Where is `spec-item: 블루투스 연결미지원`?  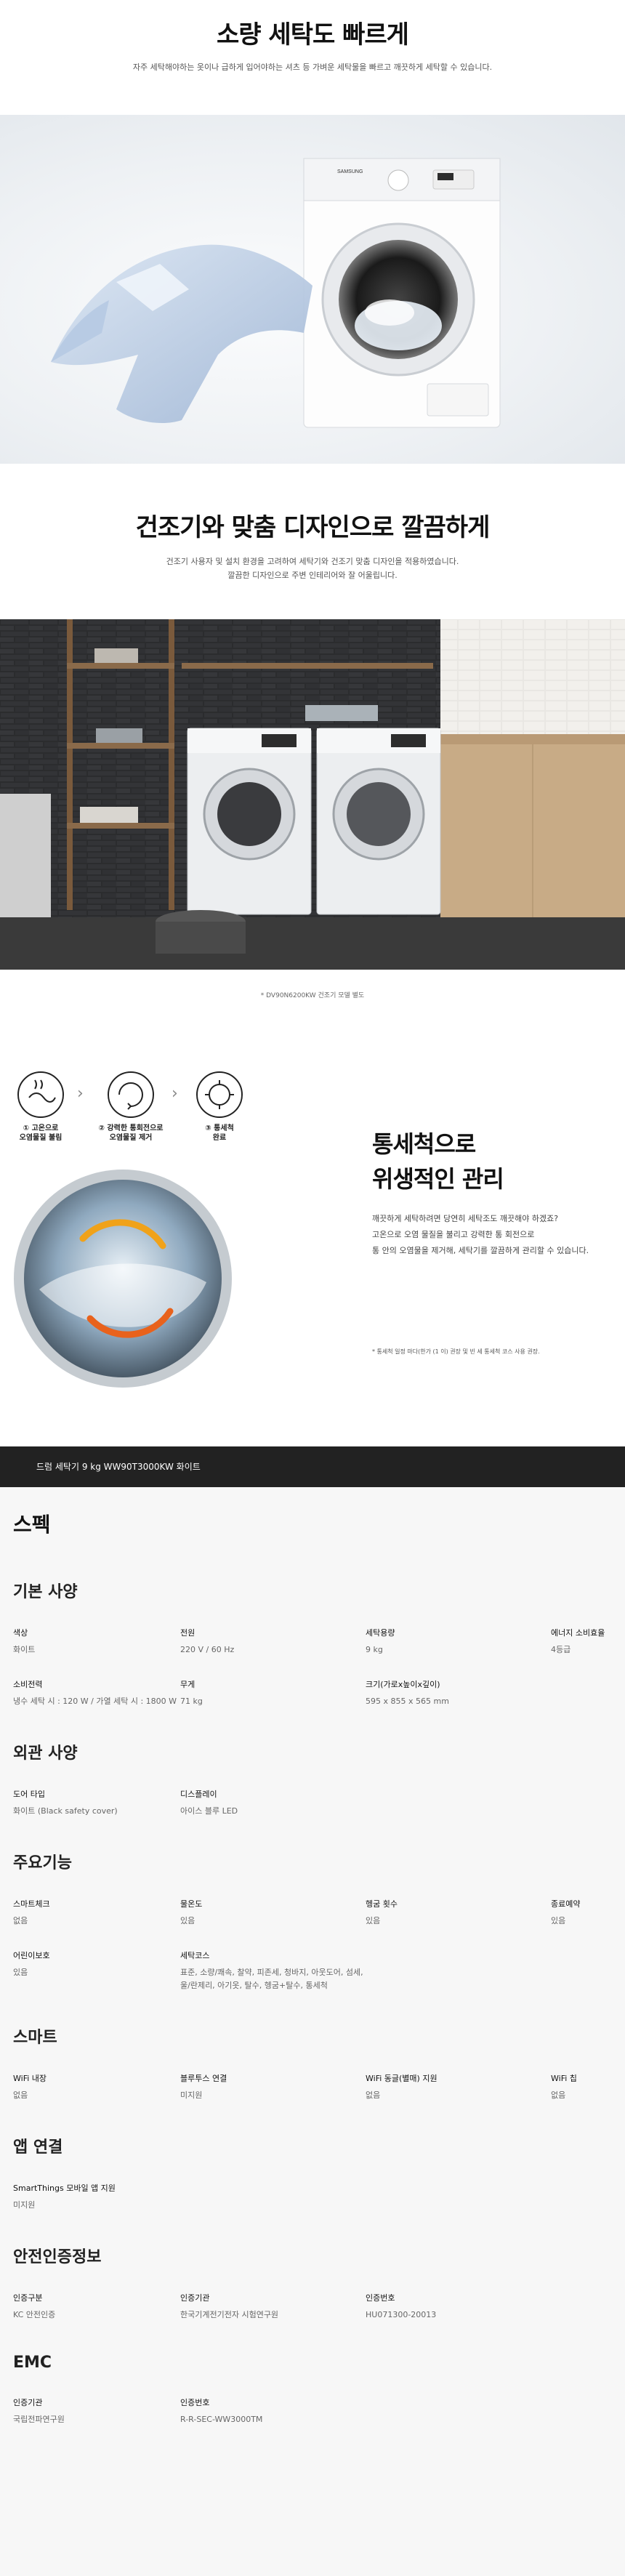
spec-item: 블루투스 연결미지원 is located at coordinates (273, 2087).